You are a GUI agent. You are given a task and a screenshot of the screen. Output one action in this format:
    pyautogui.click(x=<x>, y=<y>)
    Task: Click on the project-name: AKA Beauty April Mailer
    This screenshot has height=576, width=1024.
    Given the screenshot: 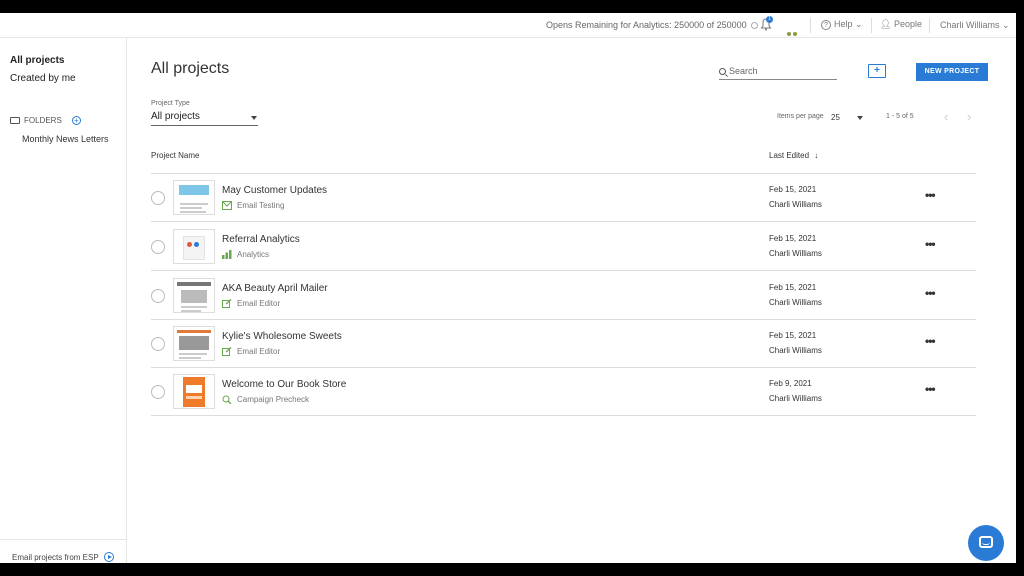 What is the action you would take?
    pyautogui.click(x=275, y=288)
    